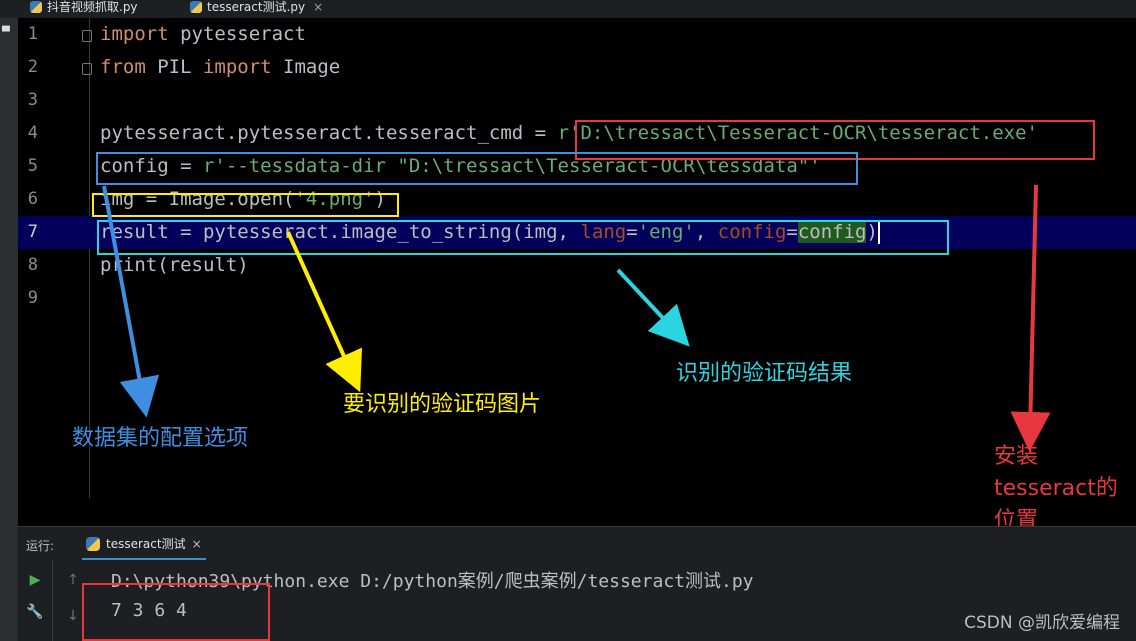  I want to click on watermark: CSDN @凯欣爱编程, so click(1042, 623).